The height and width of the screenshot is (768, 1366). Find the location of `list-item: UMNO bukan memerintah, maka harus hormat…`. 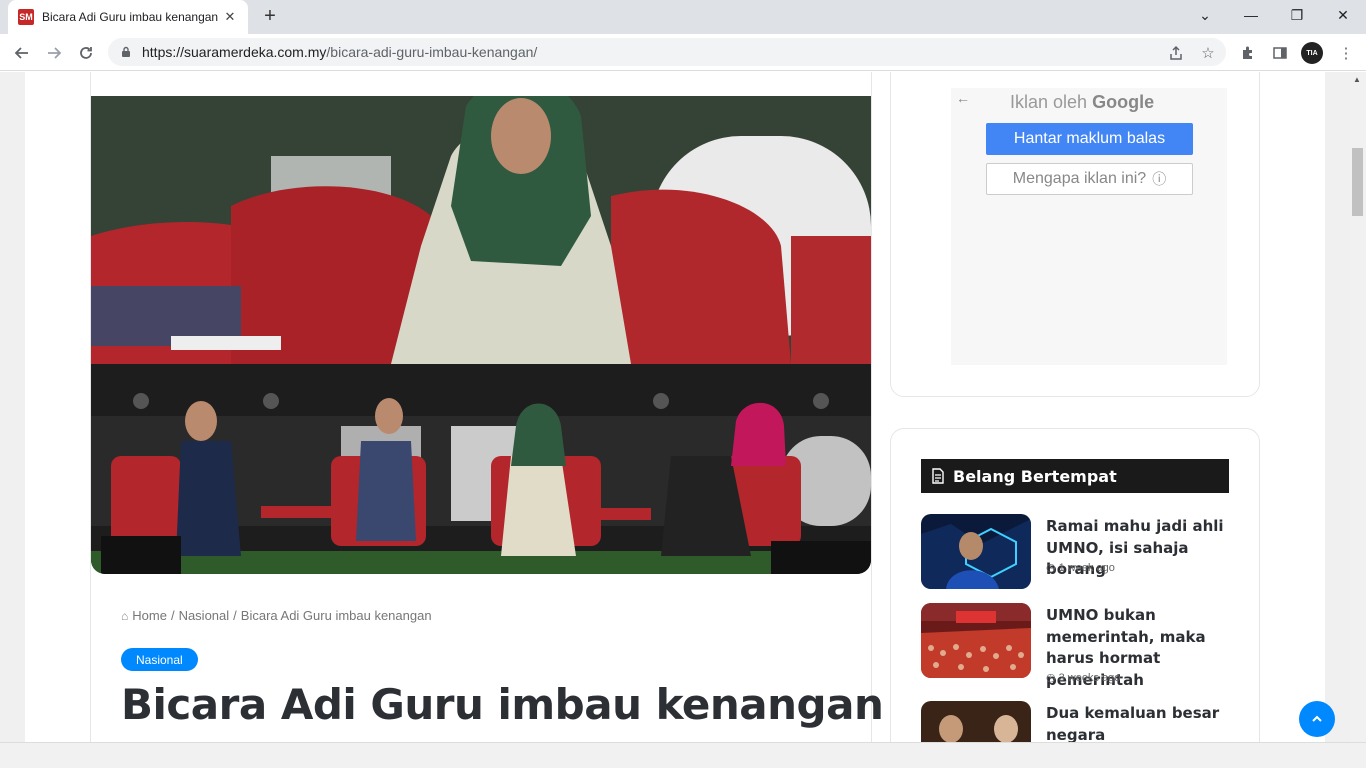

list-item: UMNO bukan memerintah, maka harus hormat… is located at coordinates (1076, 646).